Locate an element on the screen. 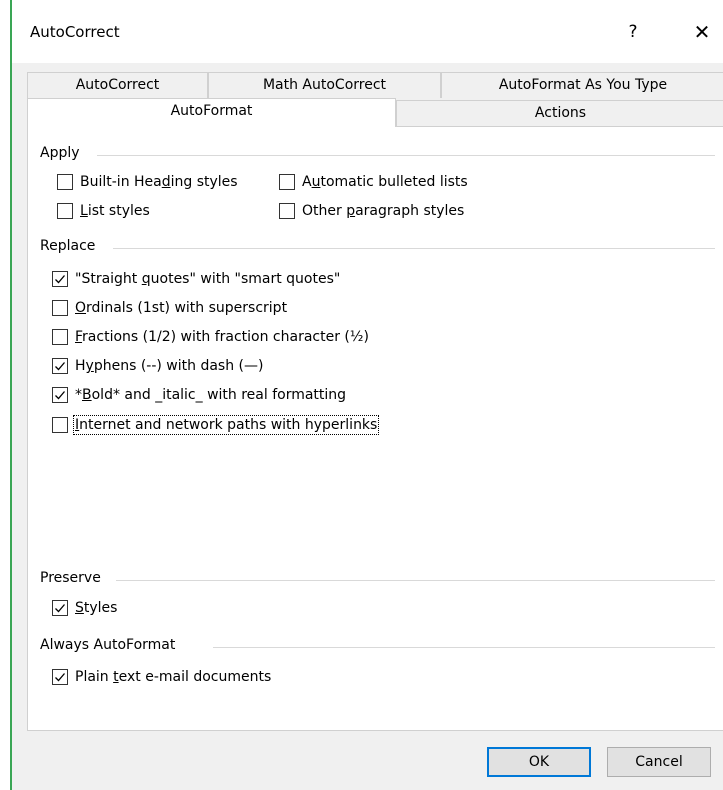 The height and width of the screenshot is (790, 723). checkbox-label: Built-in Heading styles is located at coordinates (159, 182).